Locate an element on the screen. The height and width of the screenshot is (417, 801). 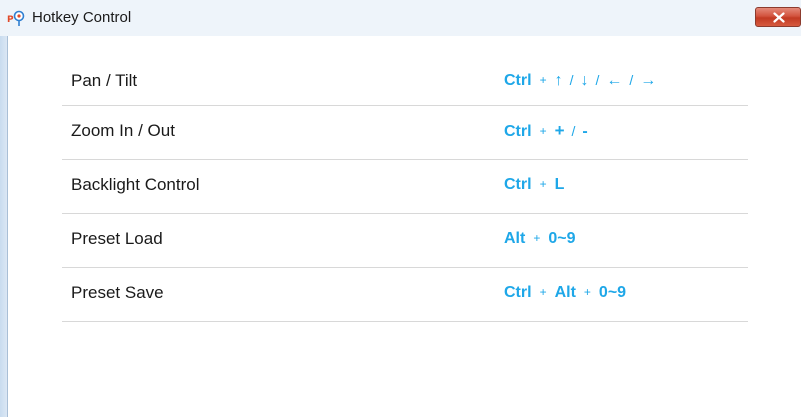
hotkey-row: Preset Load Alt +0~9 is located at coordinates (405, 241).